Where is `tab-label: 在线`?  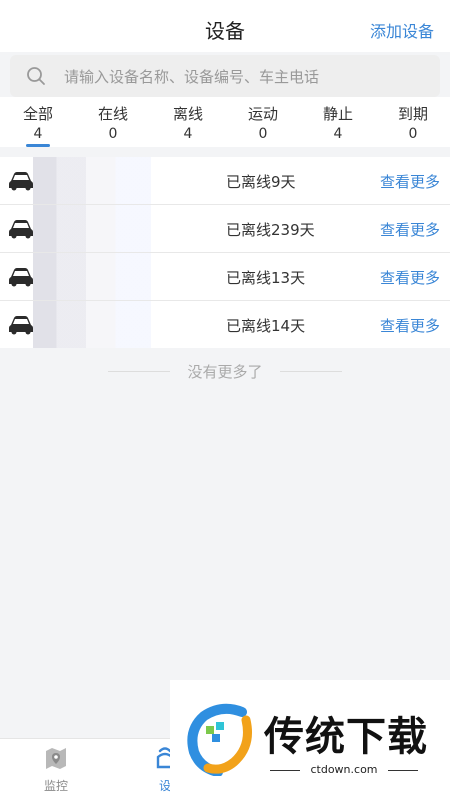
tab-label: 在线 is located at coordinates (112, 114).